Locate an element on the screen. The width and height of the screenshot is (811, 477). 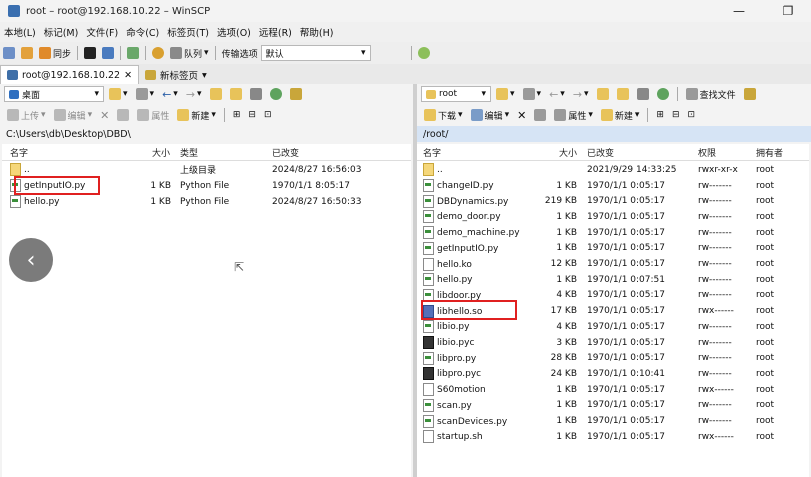
minimize-button: — is located at coordinates (739, 11).